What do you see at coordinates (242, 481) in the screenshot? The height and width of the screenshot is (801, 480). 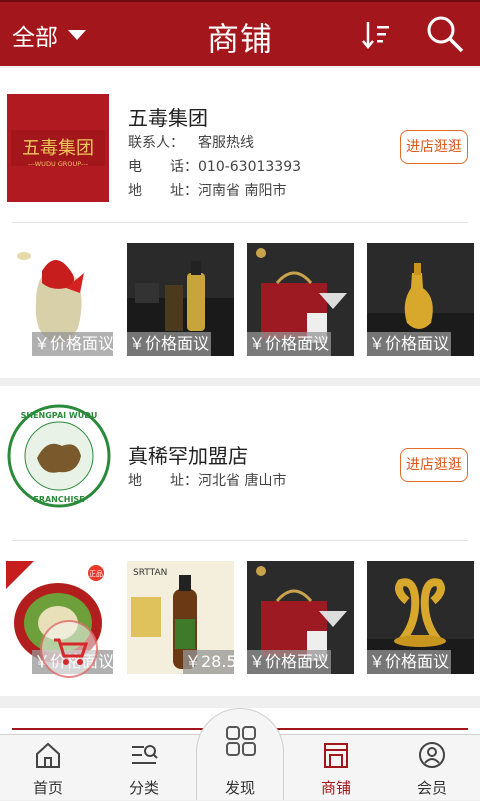 I see `address-value: 河北省 唐山市` at bounding box center [242, 481].